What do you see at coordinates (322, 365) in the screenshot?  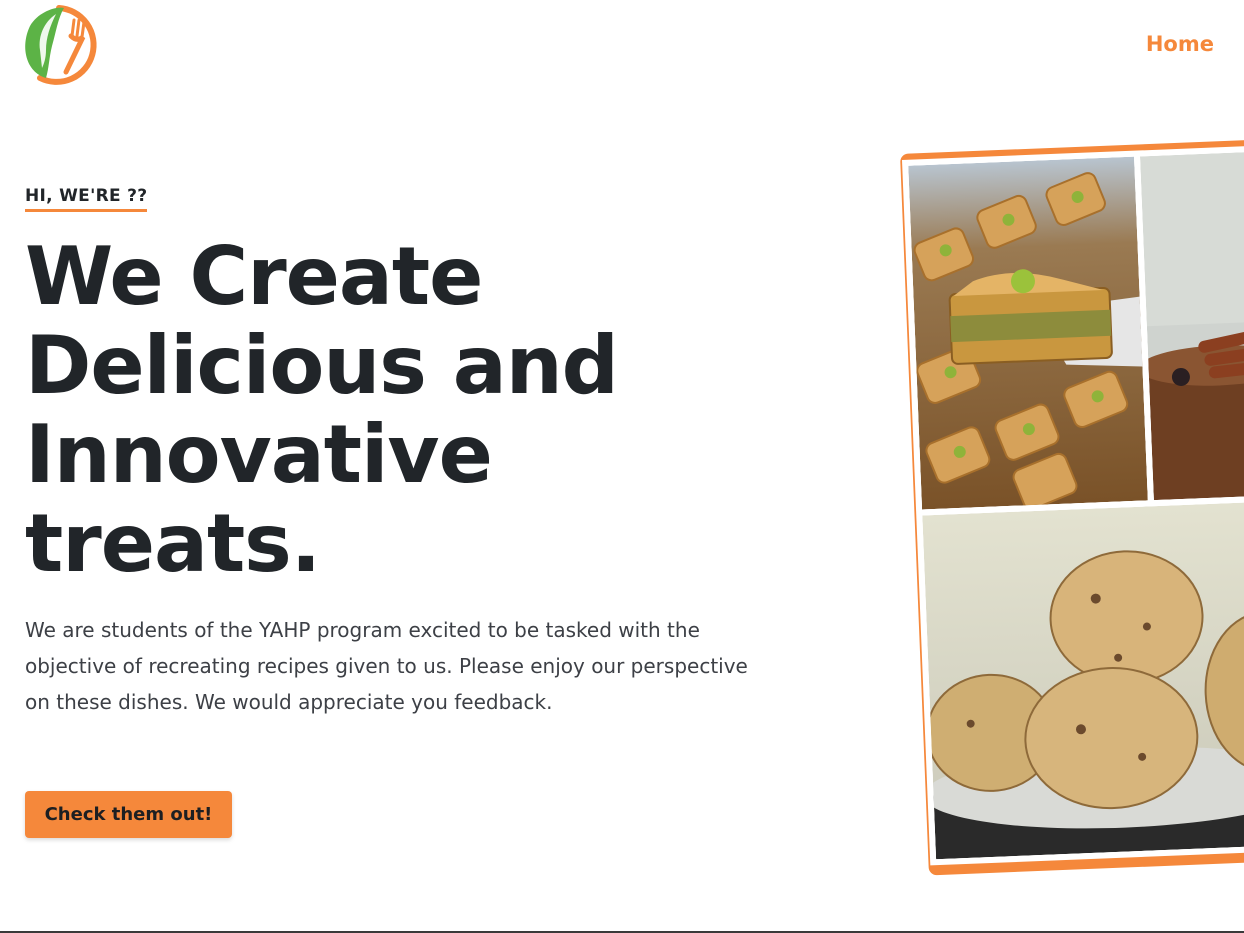 I see `headline-line: Delicious and` at bounding box center [322, 365].